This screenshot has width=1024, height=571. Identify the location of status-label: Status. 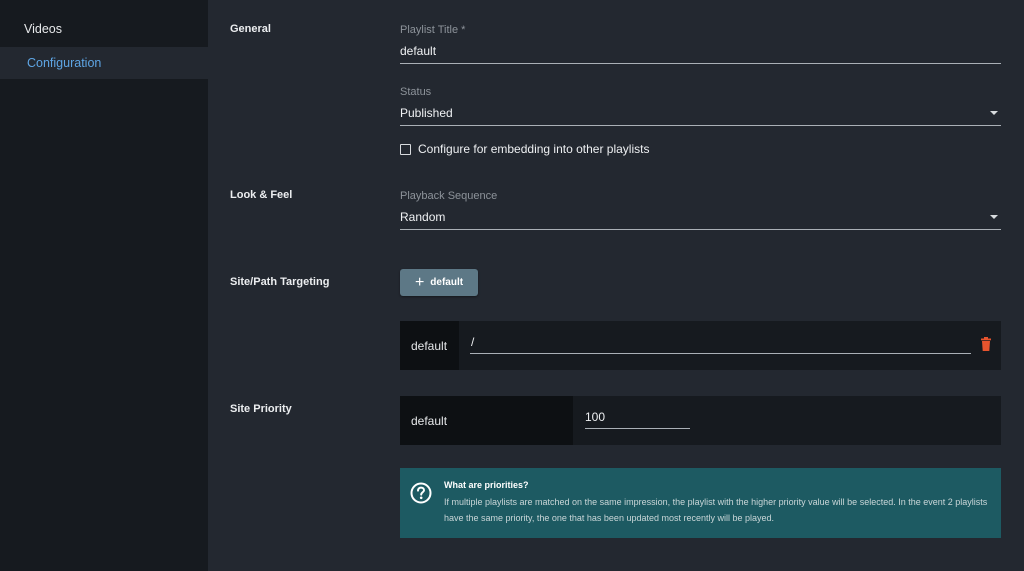
(416, 92).